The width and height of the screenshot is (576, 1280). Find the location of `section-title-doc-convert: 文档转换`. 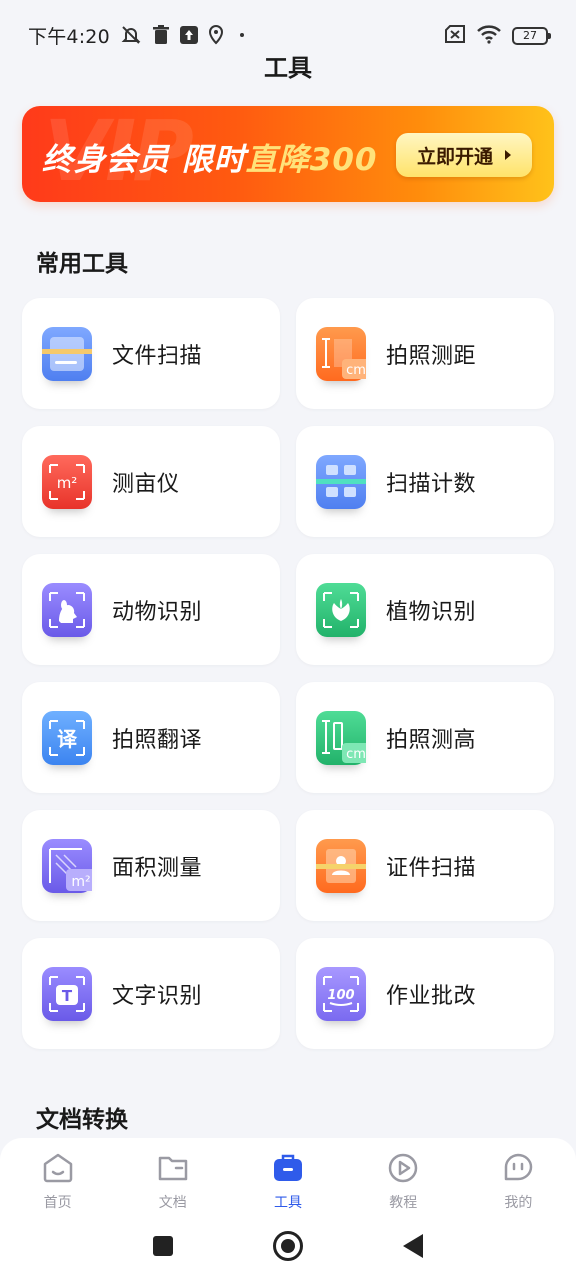

section-title-doc-convert: 文档转换 is located at coordinates (82, 1120).